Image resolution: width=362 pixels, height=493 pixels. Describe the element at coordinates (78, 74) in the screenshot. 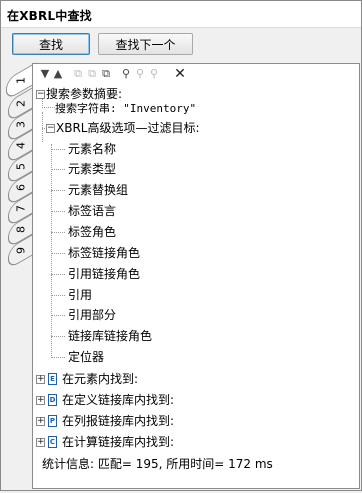

I see `copy-icon: ⧉` at that location.